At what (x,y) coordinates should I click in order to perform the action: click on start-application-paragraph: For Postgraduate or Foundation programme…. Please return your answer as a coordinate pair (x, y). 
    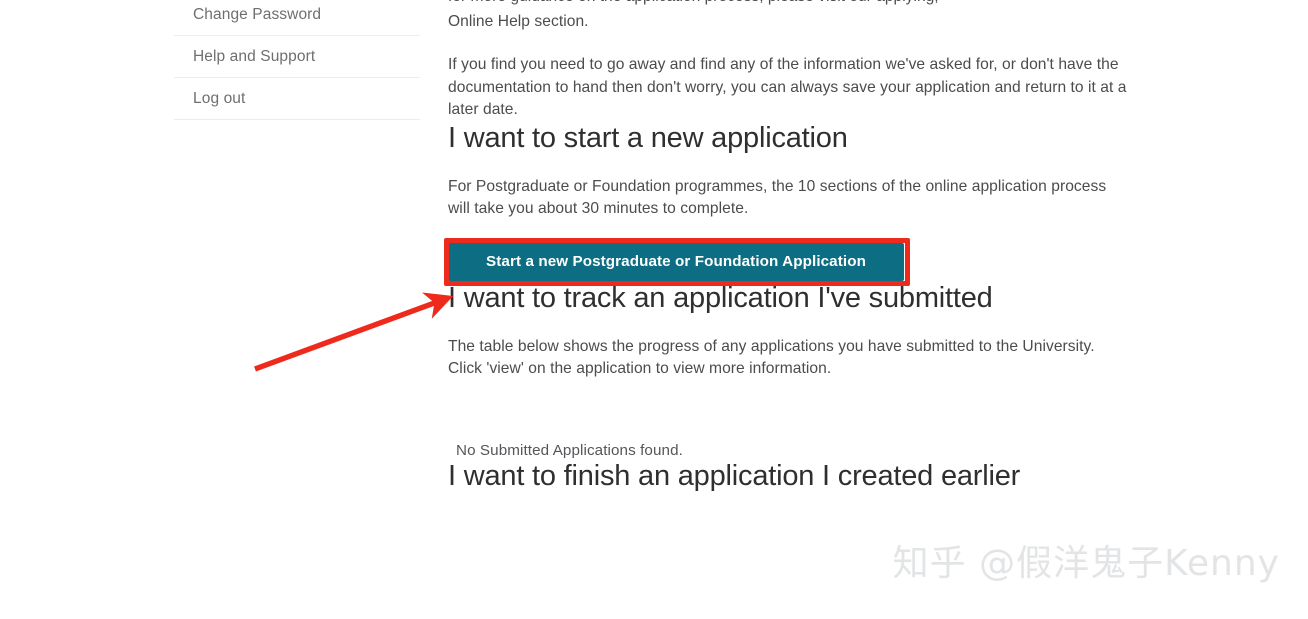
    Looking at the image, I should click on (777, 198).